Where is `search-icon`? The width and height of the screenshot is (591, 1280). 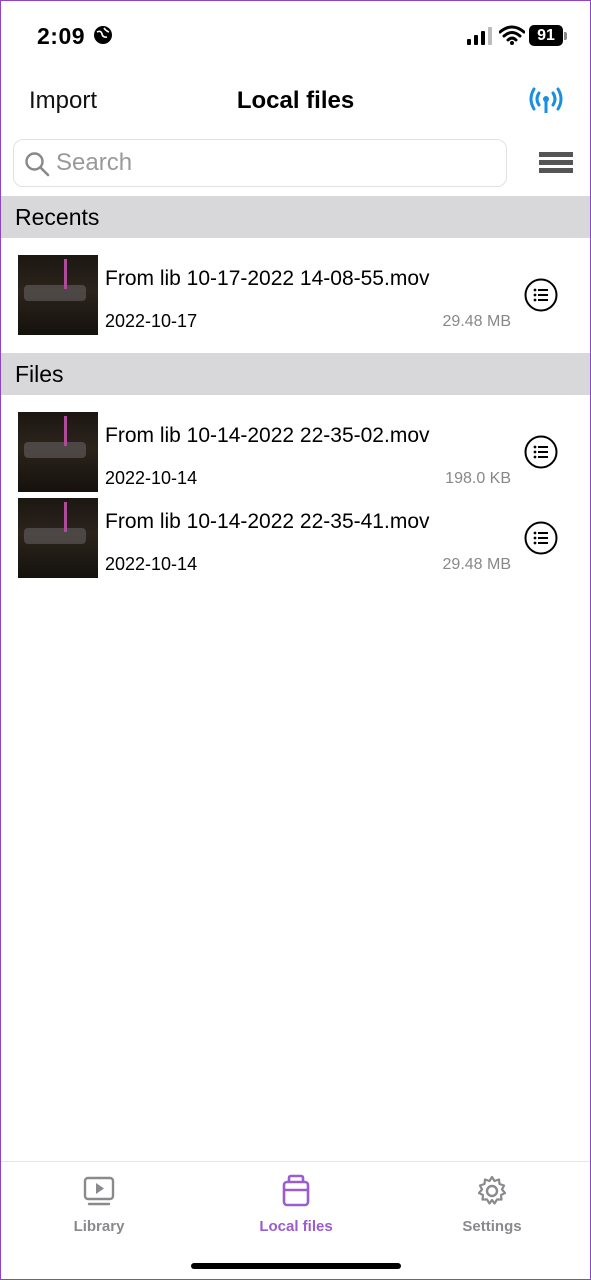
search-icon is located at coordinates (37, 164).